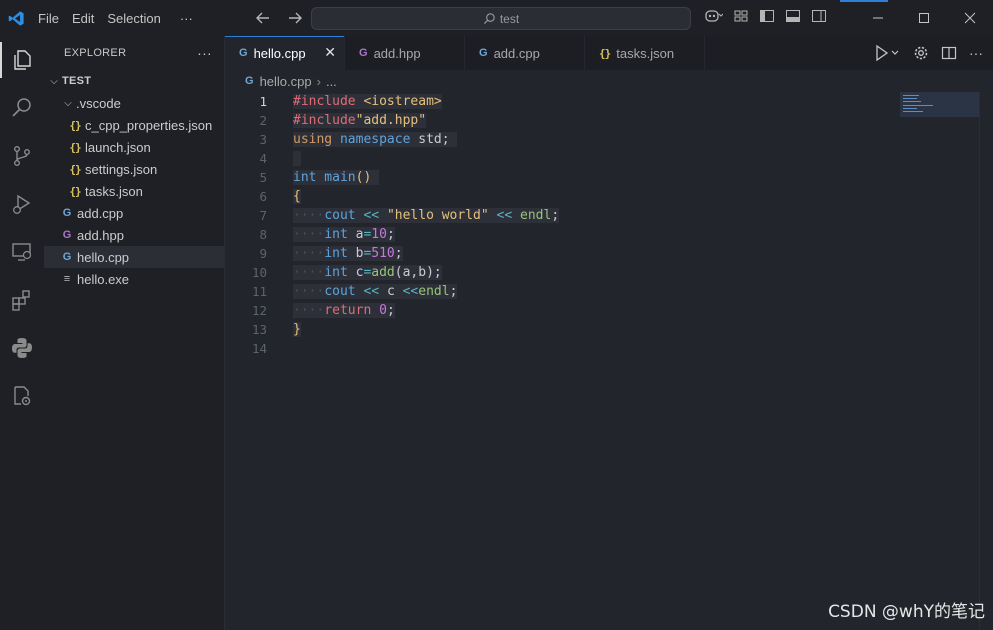 This screenshot has width=993, height=630. Describe the element at coordinates (22, 60) in the screenshot. I see `activity-explorer` at that location.